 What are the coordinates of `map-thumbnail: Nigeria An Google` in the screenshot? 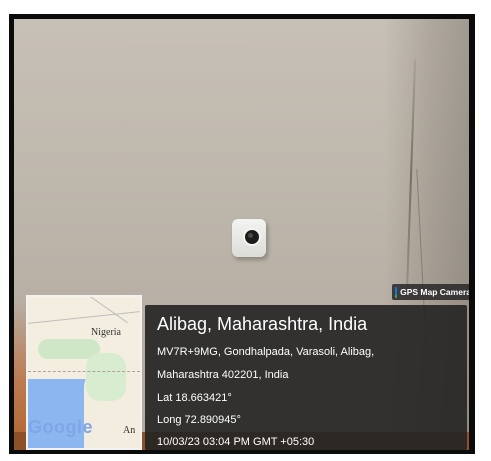 It's located at (84, 372).